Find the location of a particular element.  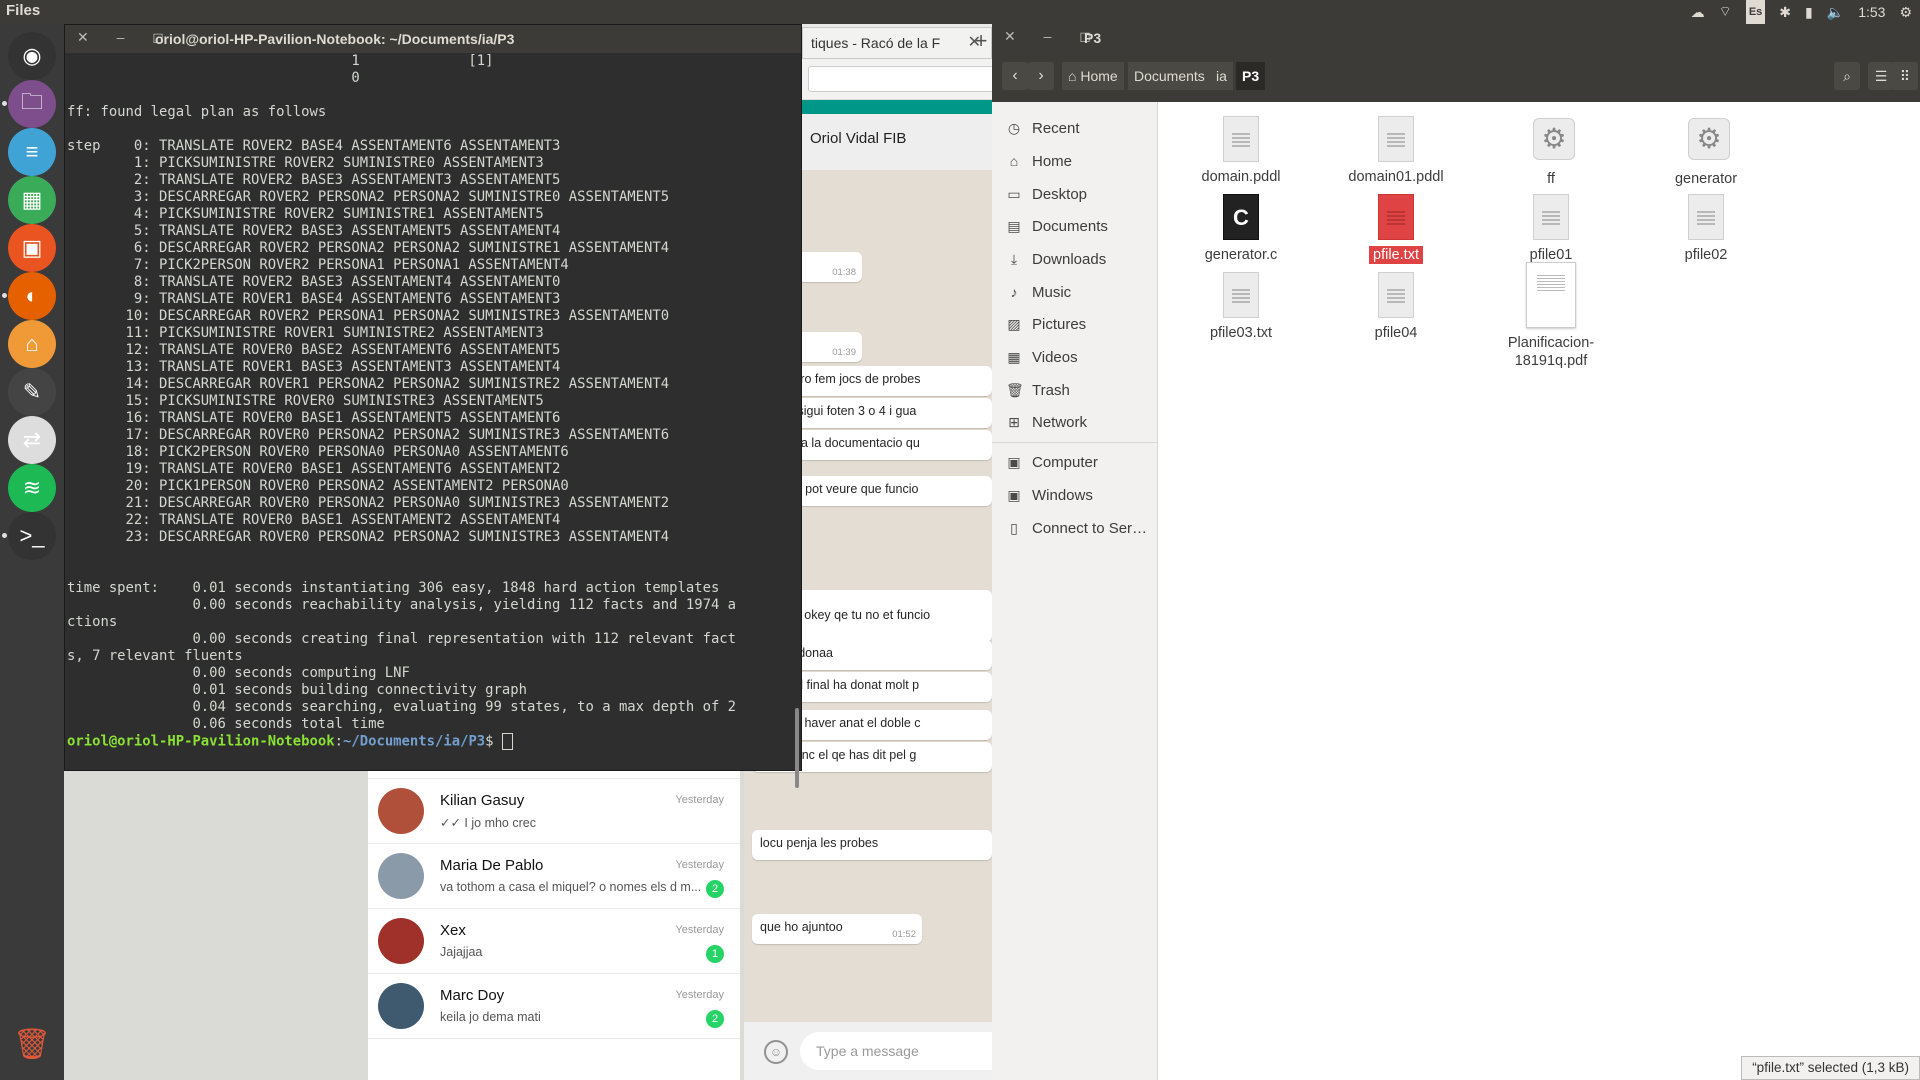

c-letter: C is located at coordinates (1241, 217).